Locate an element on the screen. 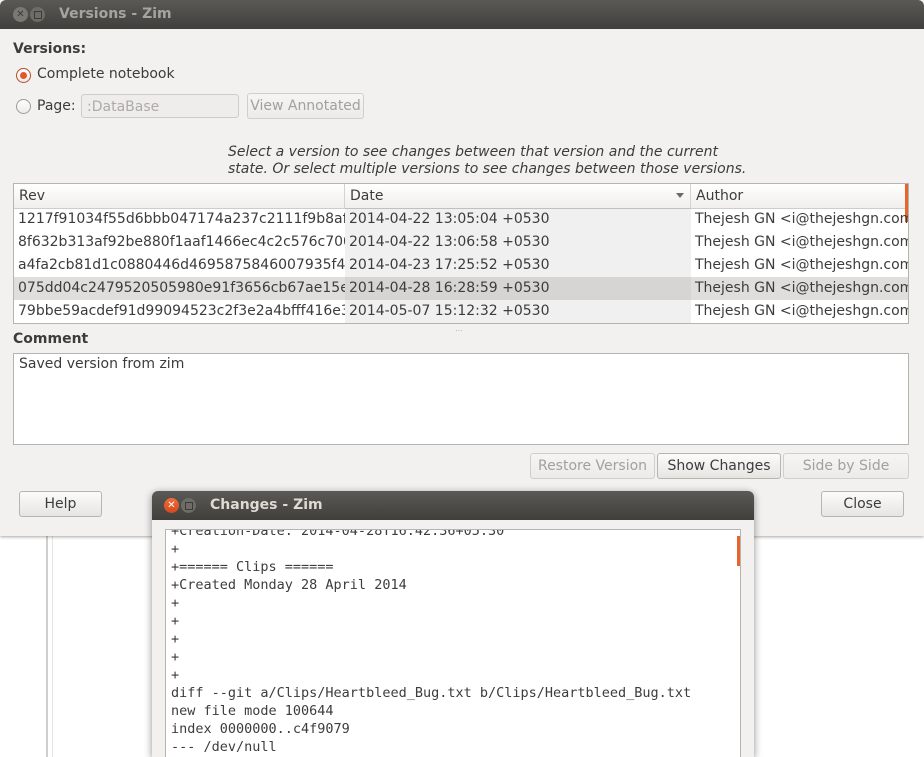  rev-cell: 8f632b313af92be880f1aaf1466ec4c2c576c700 is located at coordinates (181, 242).